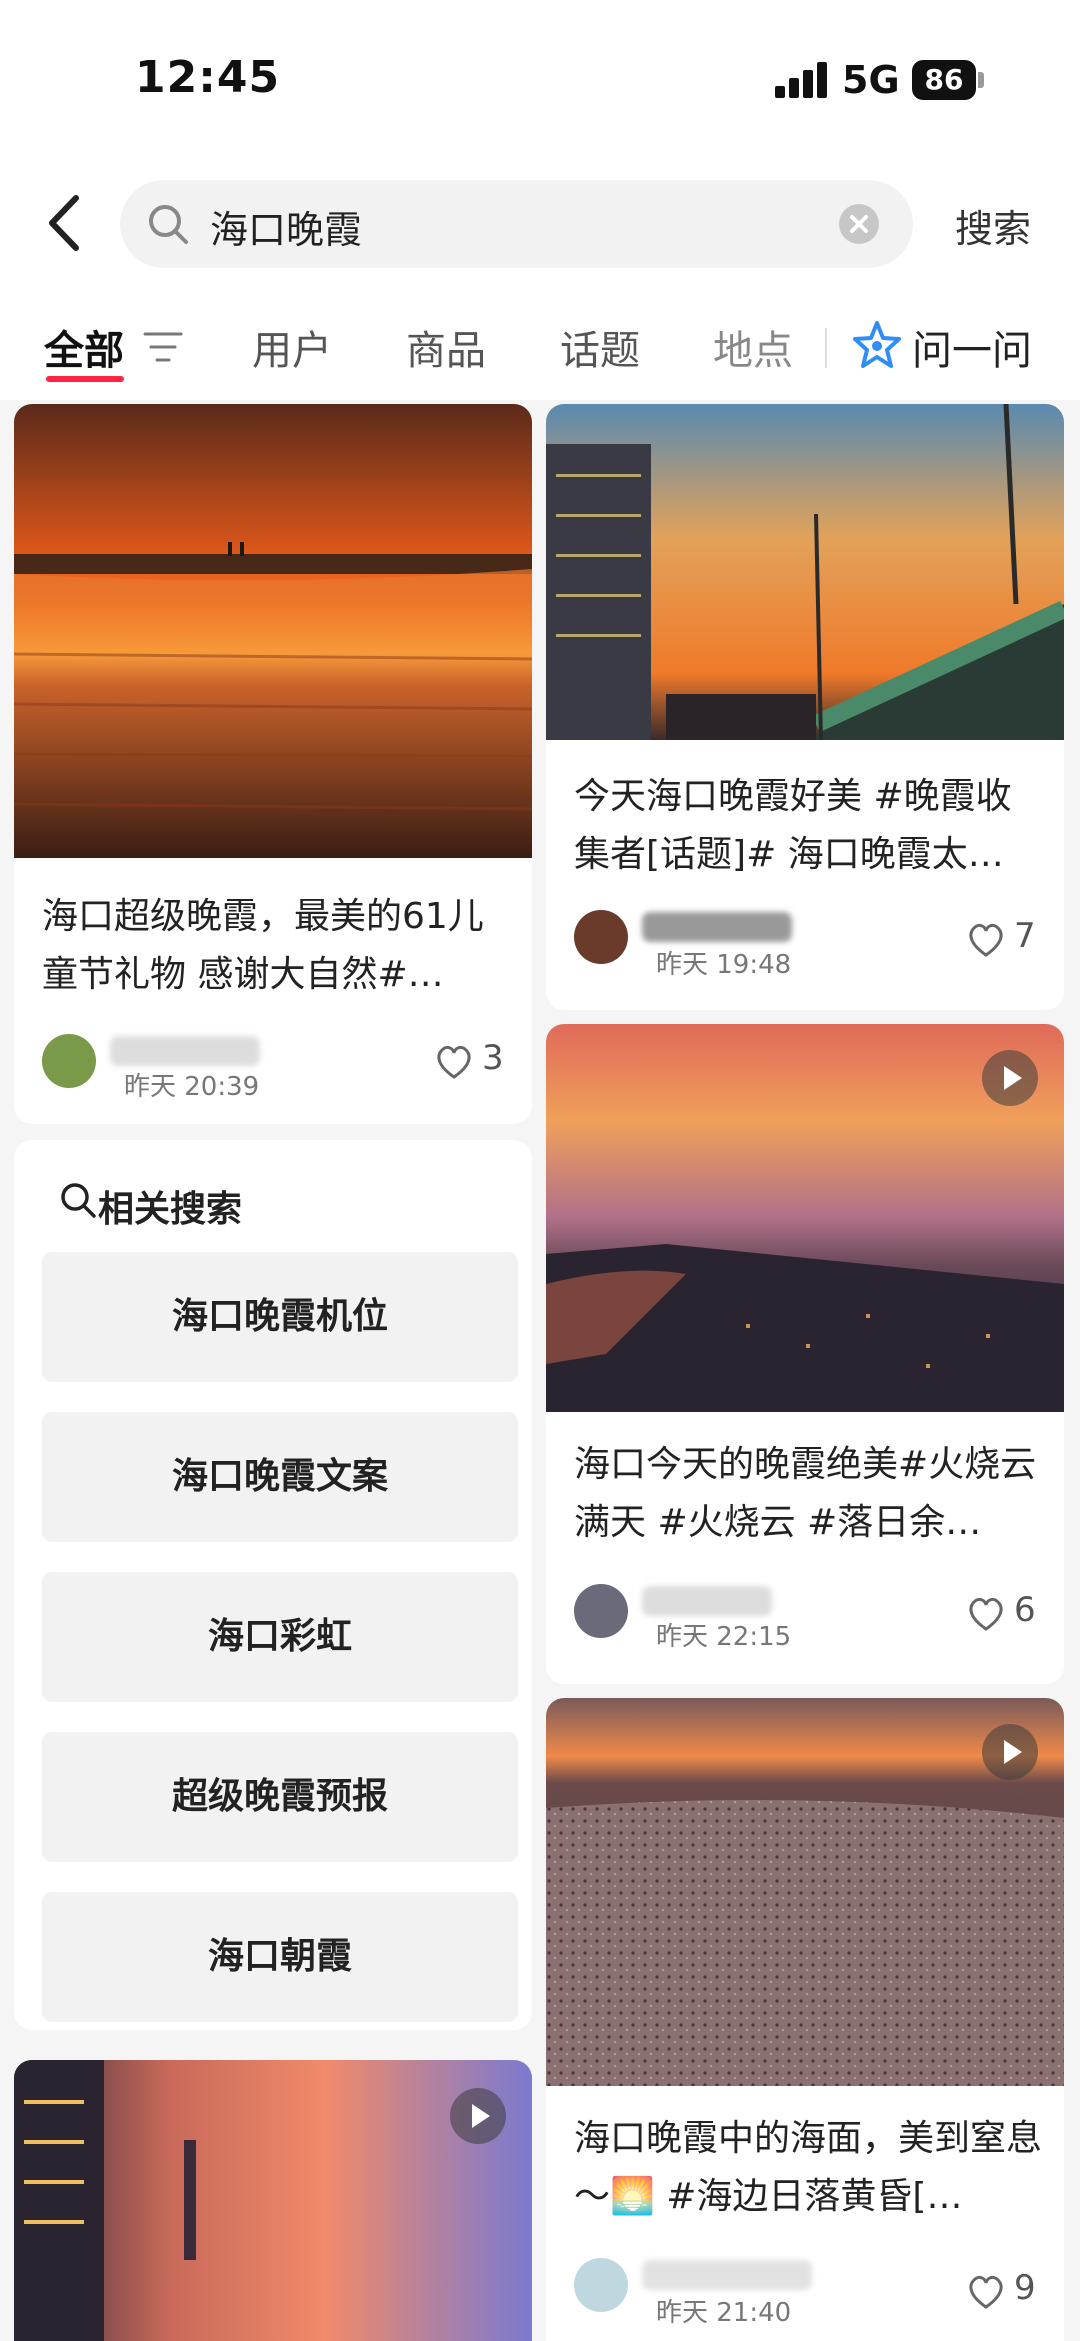 The height and width of the screenshot is (2341, 1080). What do you see at coordinates (972, 347) in the screenshot?
I see `tab-ask: 问一问` at bounding box center [972, 347].